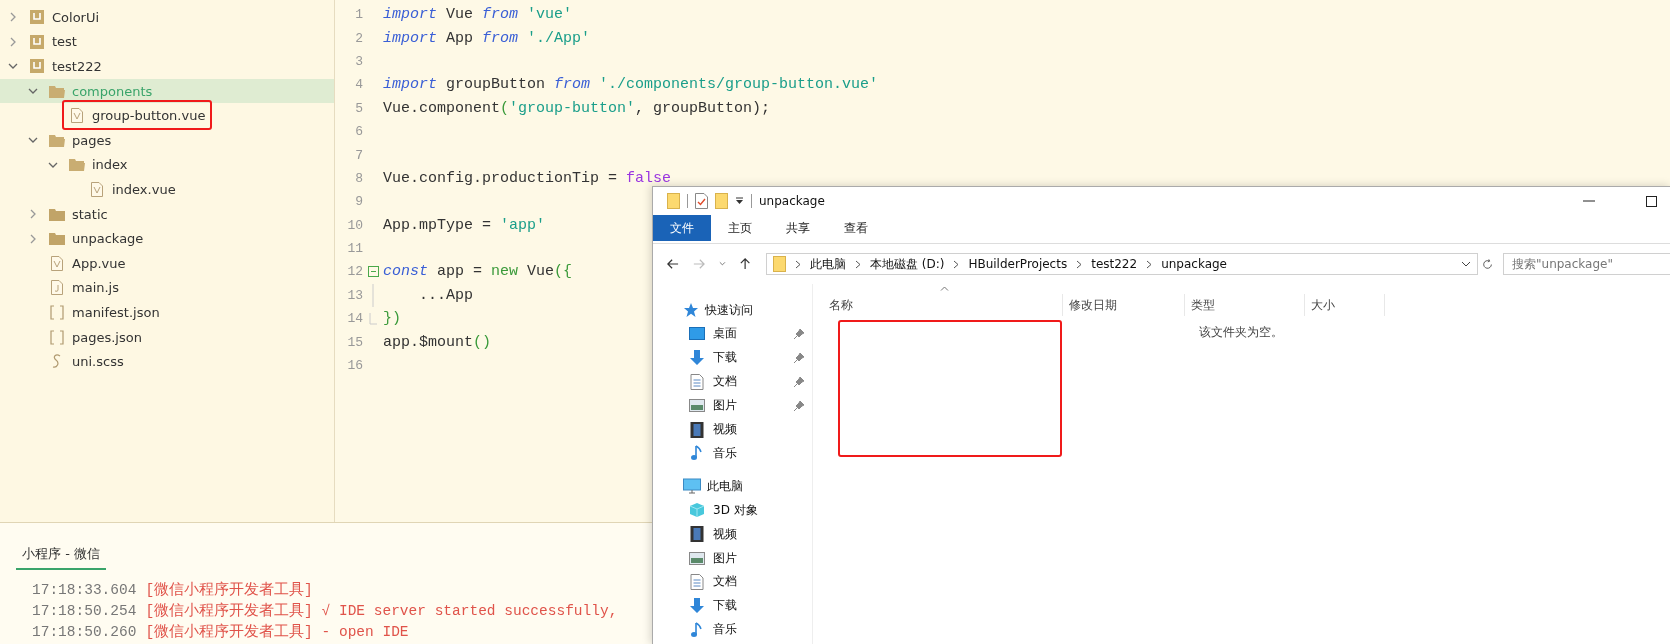 This screenshot has height=644, width=1670. What do you see at coordinates (57, 263) in the screenshot?
I see `vue-file-icon` at bounding box center [57, 263].